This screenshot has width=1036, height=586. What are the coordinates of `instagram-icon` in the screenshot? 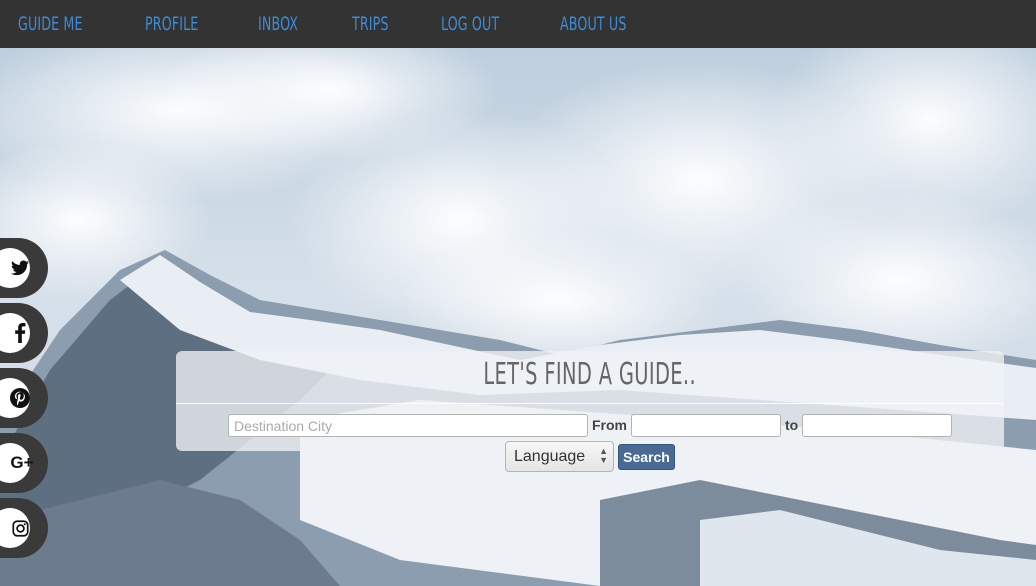 It's located at (20, 528).